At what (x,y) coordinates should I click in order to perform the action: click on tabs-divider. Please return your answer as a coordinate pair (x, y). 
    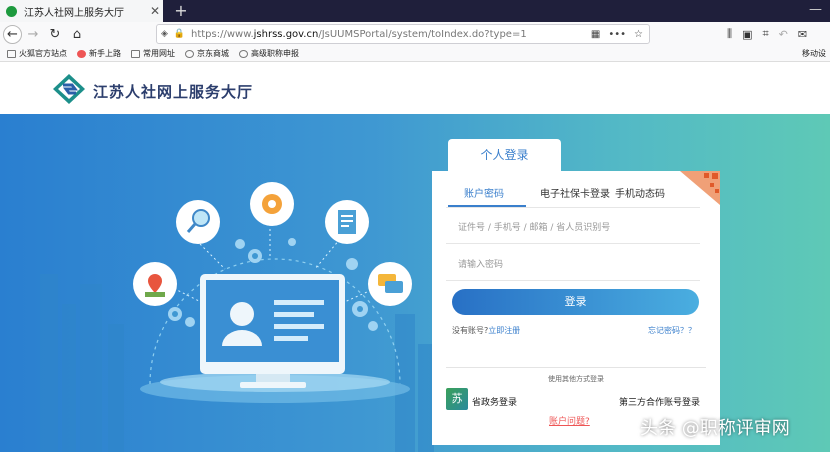
    Looking at the image, I should click on (573, 207).